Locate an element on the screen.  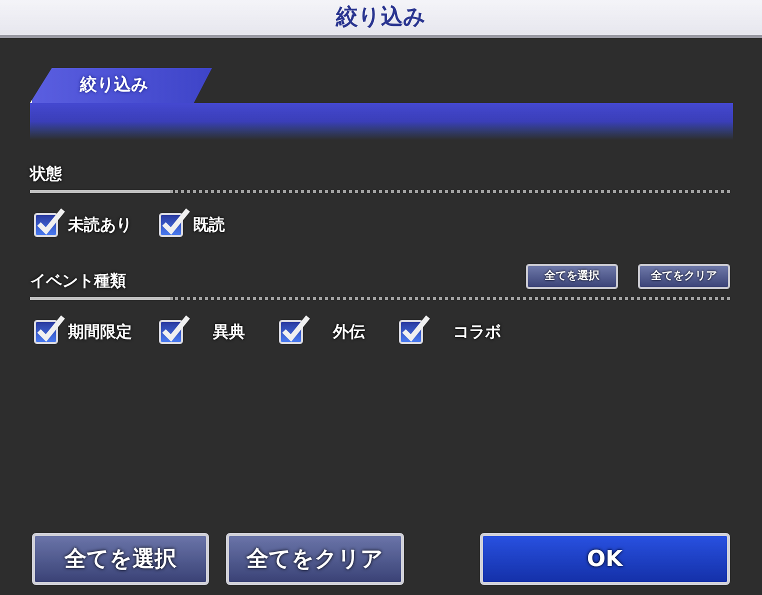
tab: 絞り込み is located at coordinates (121, 85).